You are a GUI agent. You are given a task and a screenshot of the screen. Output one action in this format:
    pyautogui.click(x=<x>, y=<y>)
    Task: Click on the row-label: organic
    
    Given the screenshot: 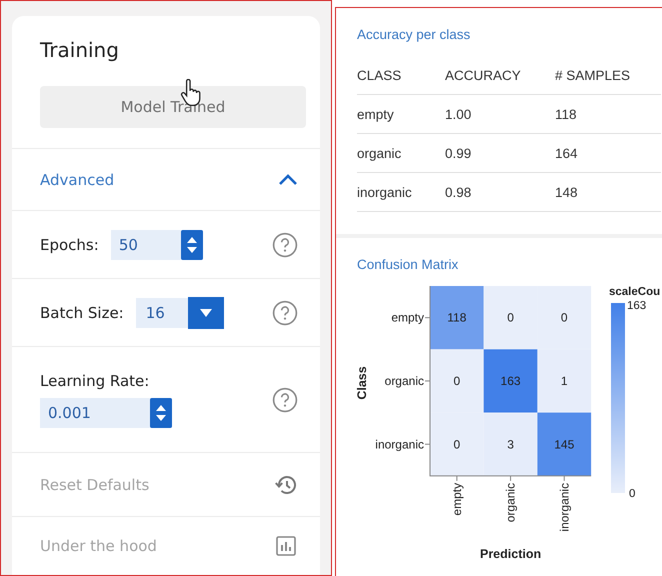 What is the action you would take?
    pyautogui.click(x=404, y=381)
    